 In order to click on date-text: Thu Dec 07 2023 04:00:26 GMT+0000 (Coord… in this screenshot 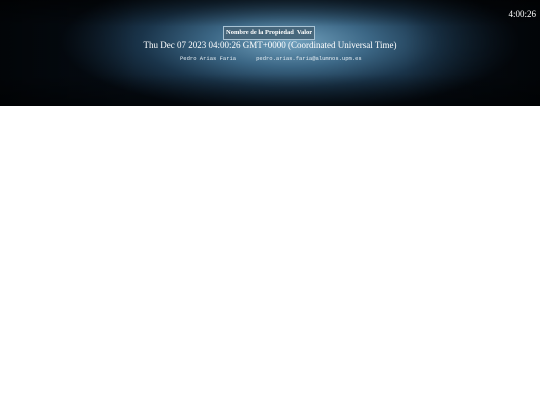, I will do `click(270, 45)`.